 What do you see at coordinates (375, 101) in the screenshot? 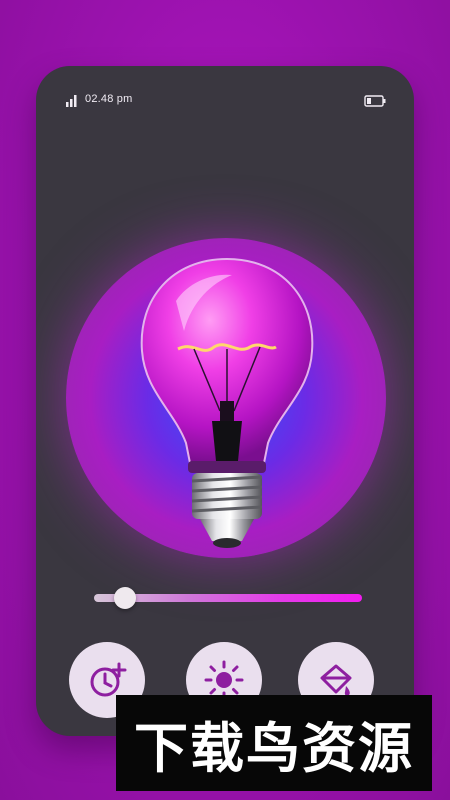
I see `battery-low-icon` at bounding box center [375, 101].